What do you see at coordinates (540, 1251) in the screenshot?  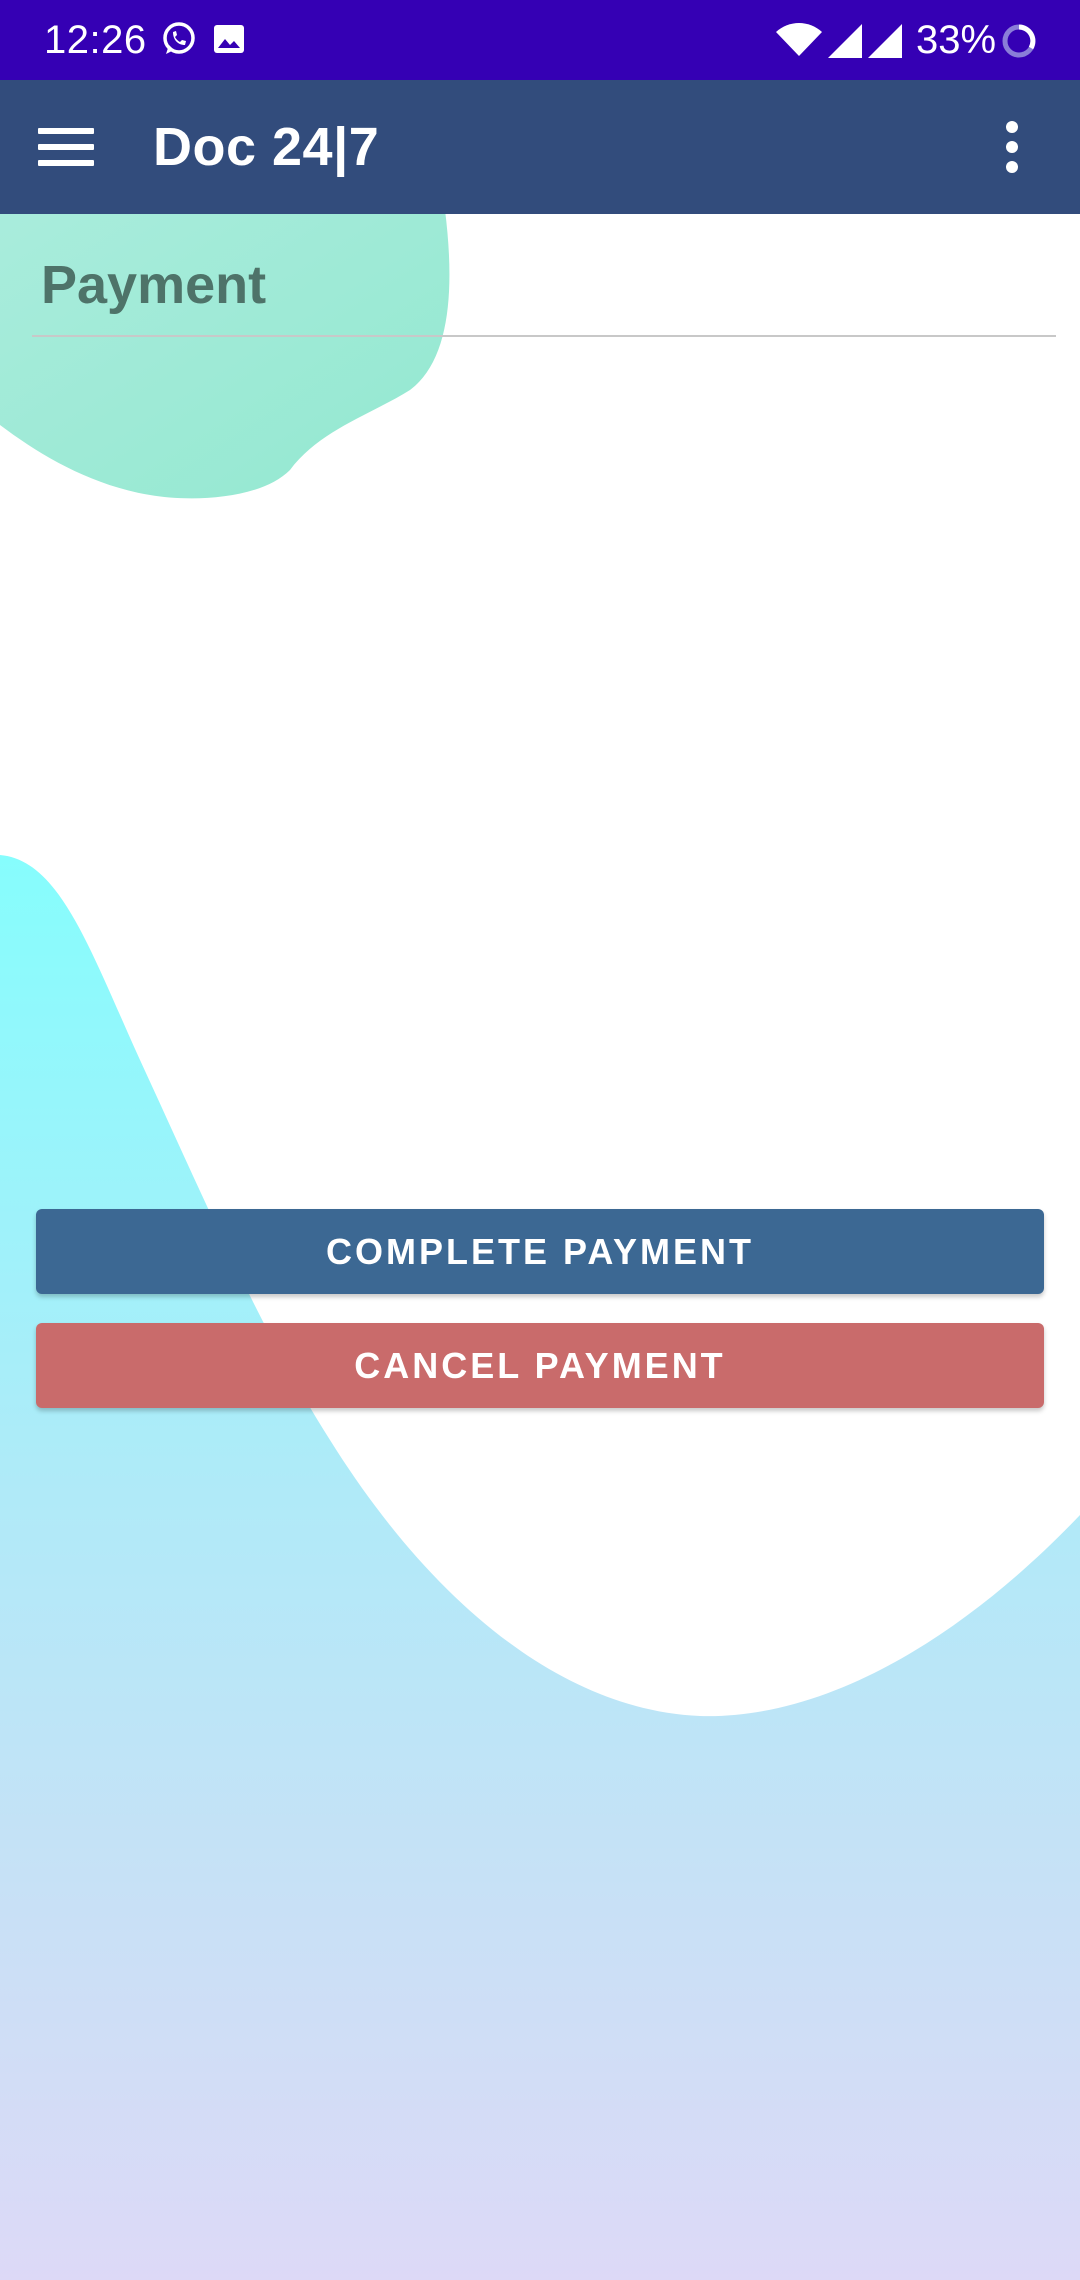 I see `complete-payment-button: COMPLETE PAYMENT` at bounding box center [540, 1251].